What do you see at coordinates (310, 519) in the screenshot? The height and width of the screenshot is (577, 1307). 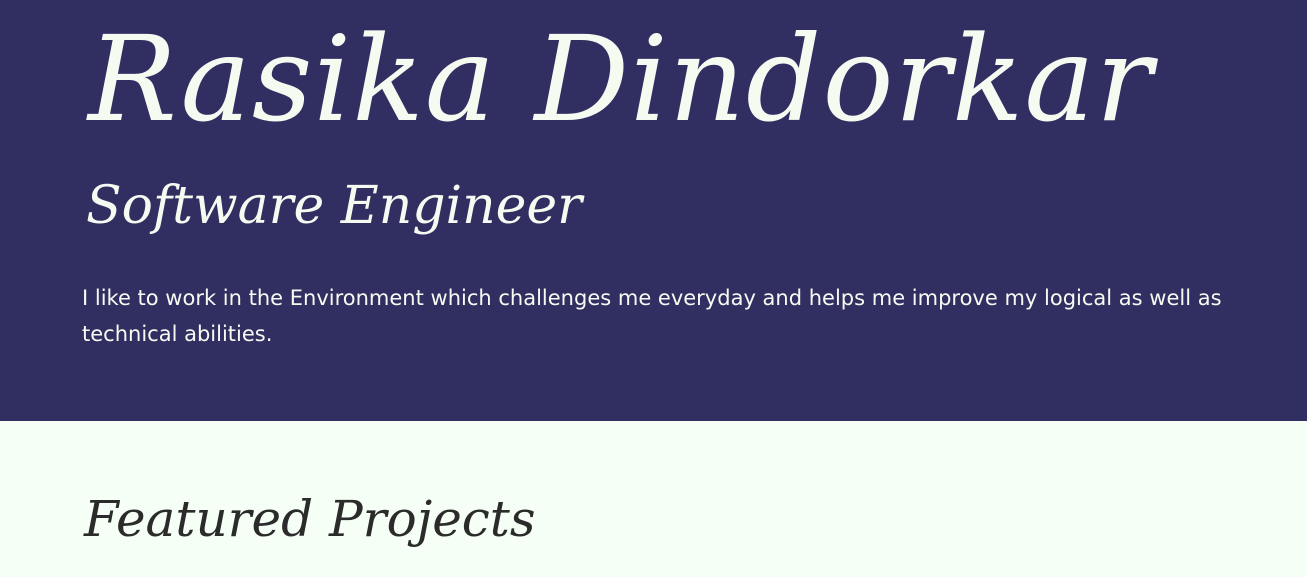 I see `section-title: Featured Projects` at bounding box center [310, 519].